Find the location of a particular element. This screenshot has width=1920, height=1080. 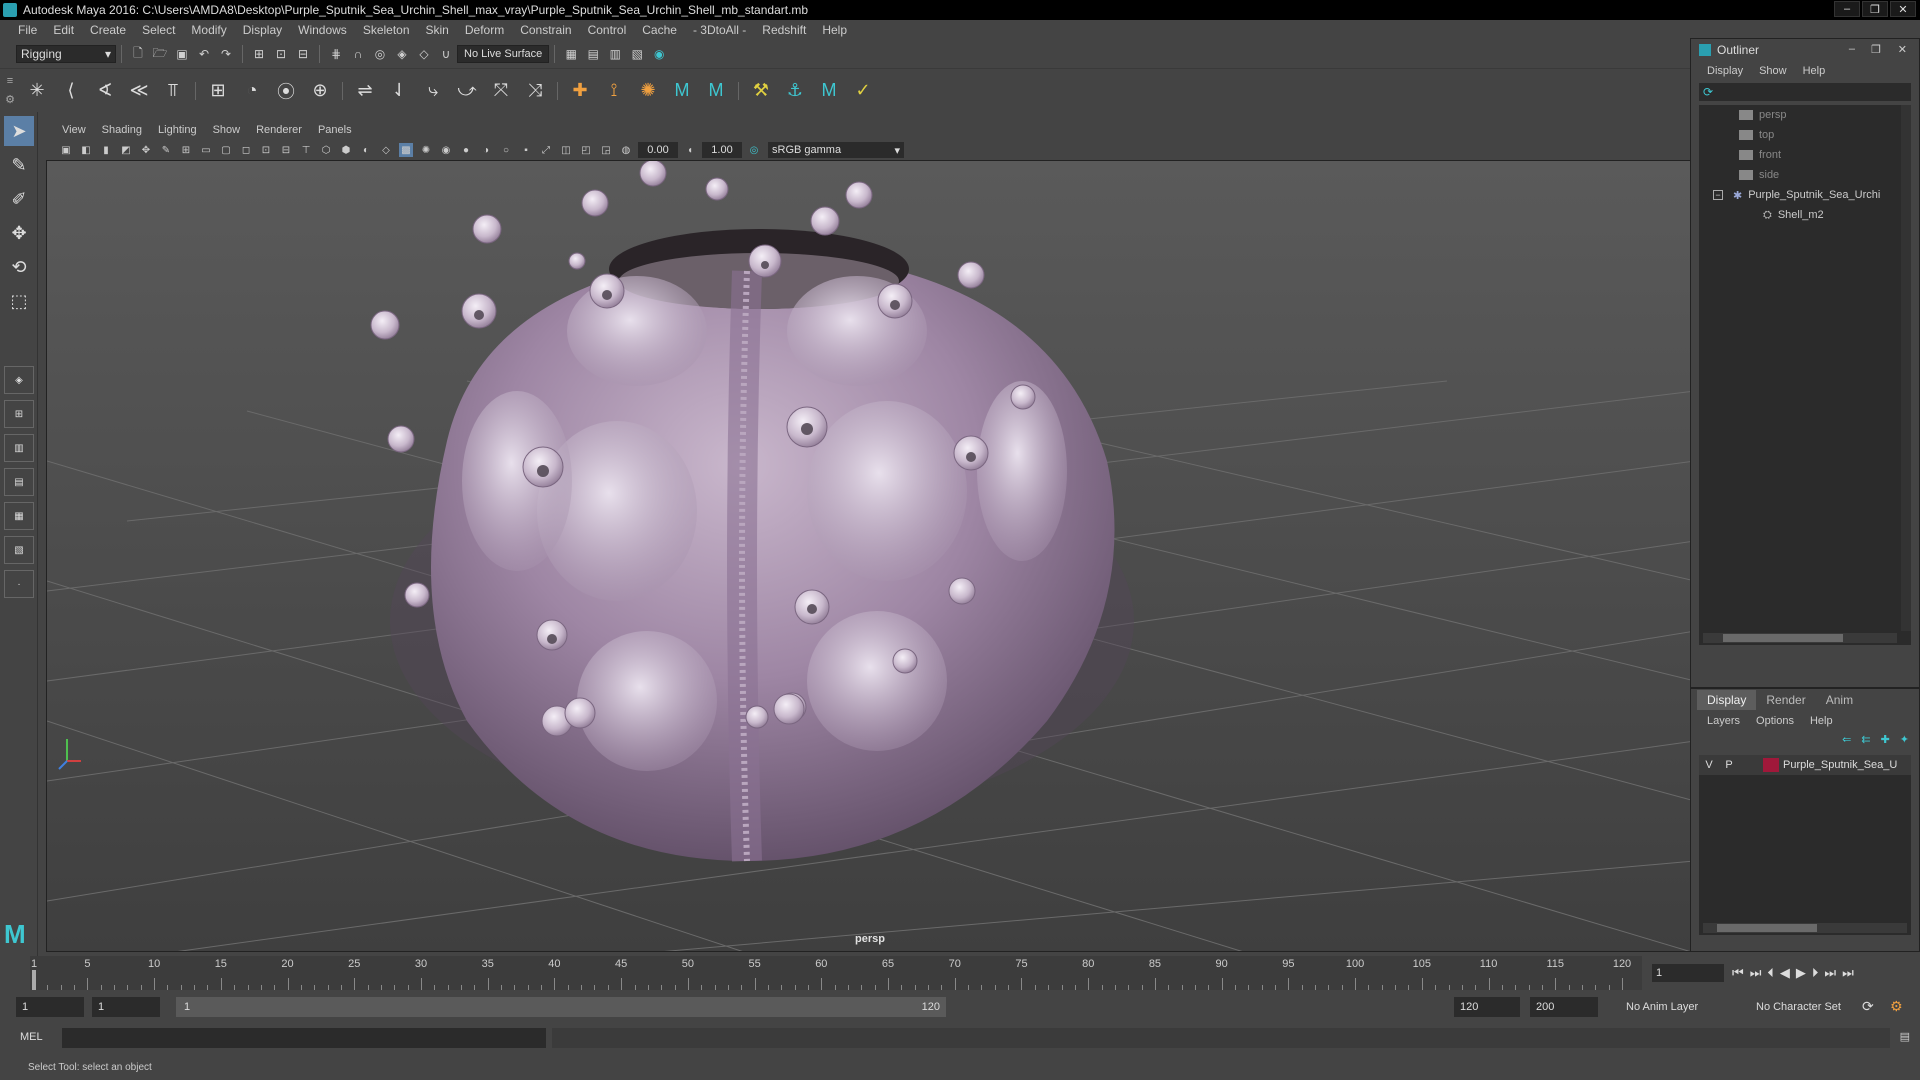

image-plane-icon: ◩ is located at coordinates (126, 150).